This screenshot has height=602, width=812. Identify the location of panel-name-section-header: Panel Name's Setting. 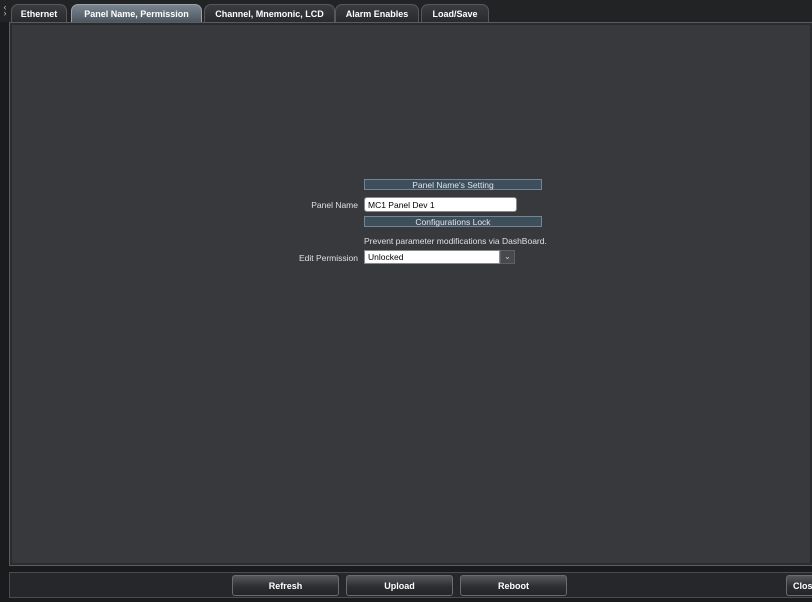
(453, 184).